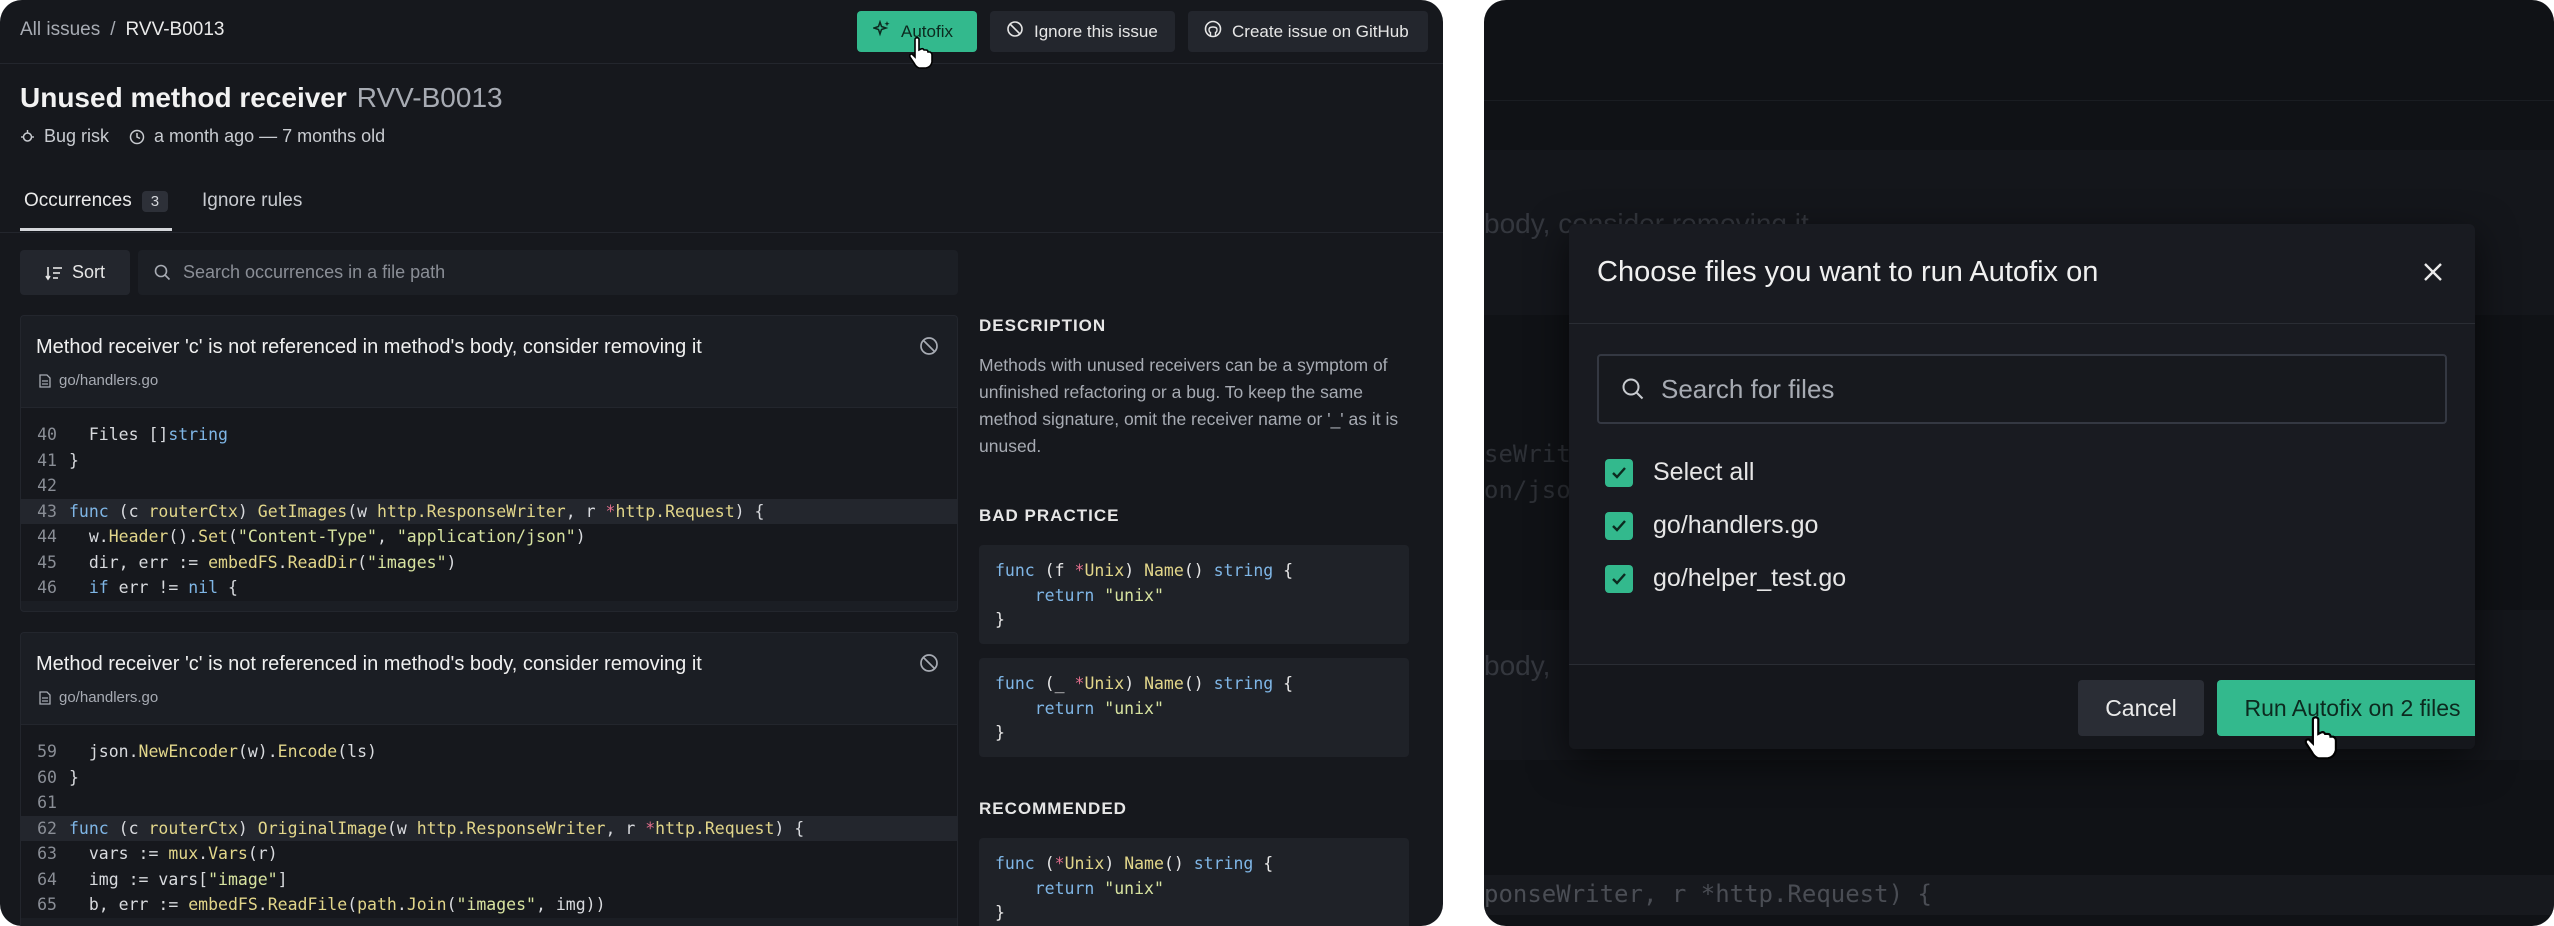 The image size is (2554, 926). I want to click on code-line: 42, so click(489, 486).